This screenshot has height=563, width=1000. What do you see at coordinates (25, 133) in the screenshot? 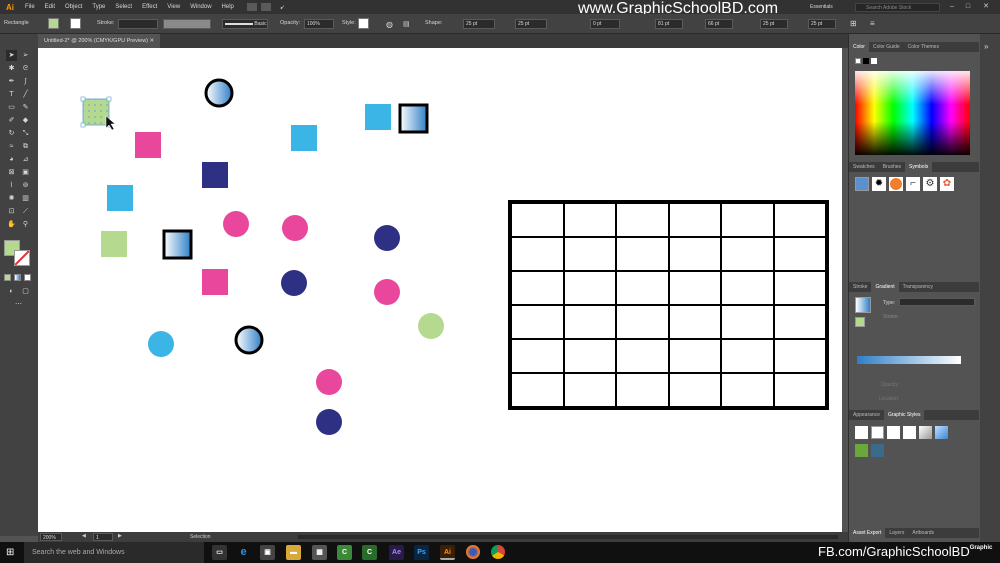
I see `scale-tool-icon: ⤡` at bounding box center [25, 133].